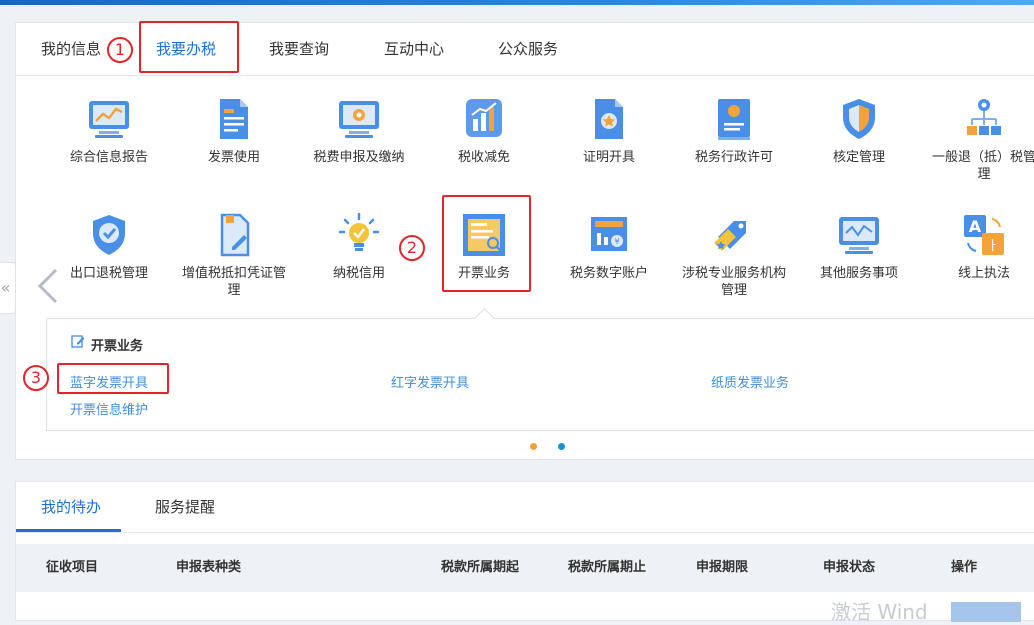 Image resolution: width=1034 pixels, height=625 pixels. I want to click on grid-item-label: 增值税抵扣凭证管理, so click(233, 282).